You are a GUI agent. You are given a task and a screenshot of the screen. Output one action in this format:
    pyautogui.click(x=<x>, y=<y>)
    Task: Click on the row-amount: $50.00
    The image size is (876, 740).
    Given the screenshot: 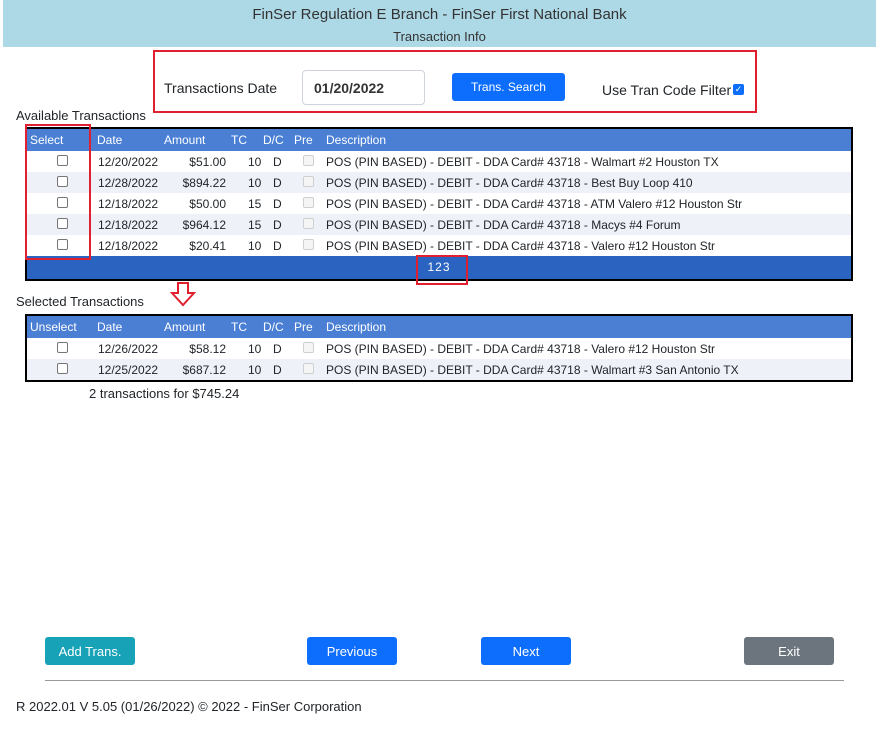 What is the action you would take?
    pyautogui.click(x=207, y=204)
    